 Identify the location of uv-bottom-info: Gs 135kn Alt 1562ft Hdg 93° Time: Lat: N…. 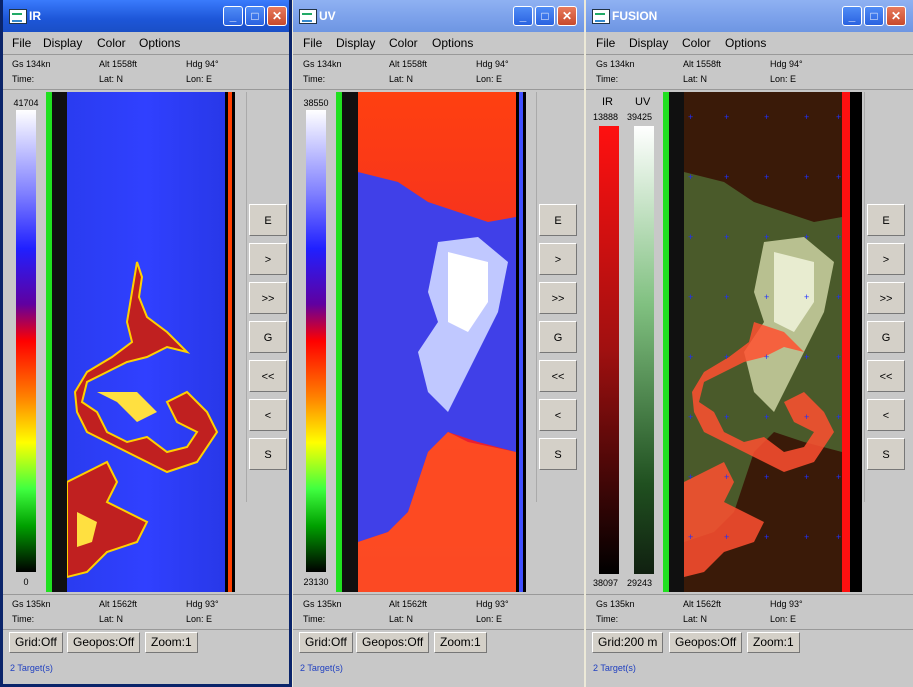
(438, 612).